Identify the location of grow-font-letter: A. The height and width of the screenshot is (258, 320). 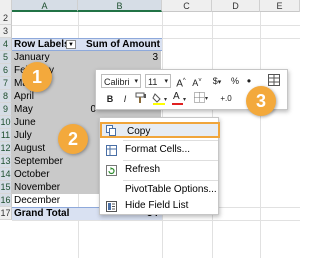
(179, 84).